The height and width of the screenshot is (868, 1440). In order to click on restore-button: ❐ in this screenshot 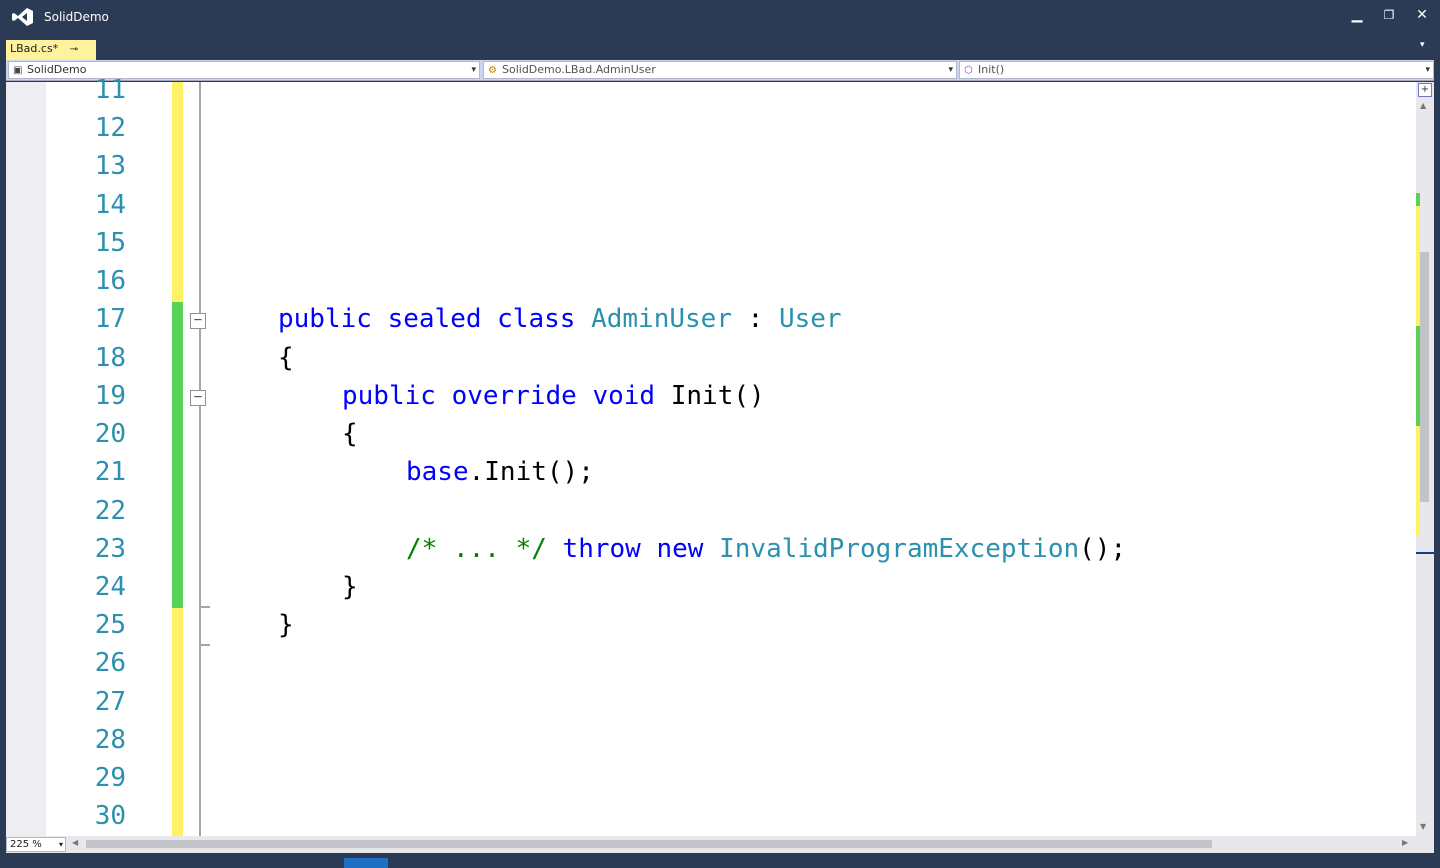, I will do `click(1389, 15)`.